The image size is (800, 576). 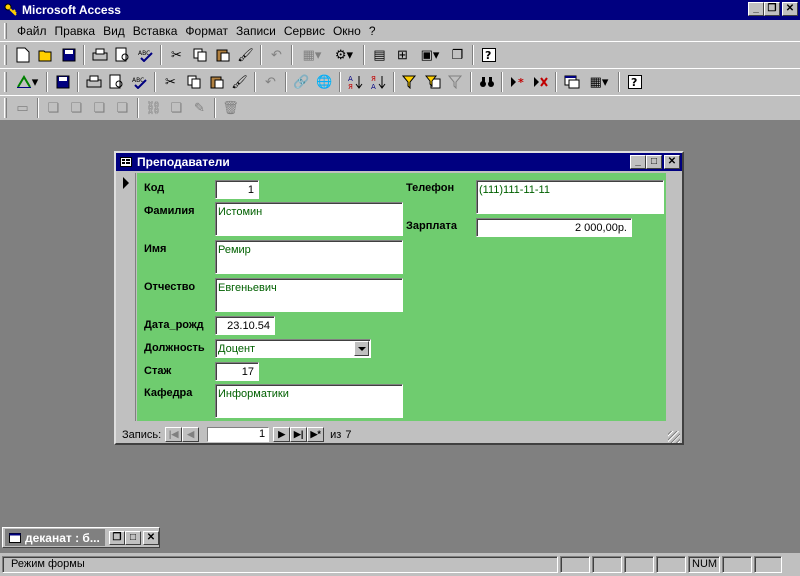 I want to click on new-document-icon: ▭, so click(x=22, y=108).